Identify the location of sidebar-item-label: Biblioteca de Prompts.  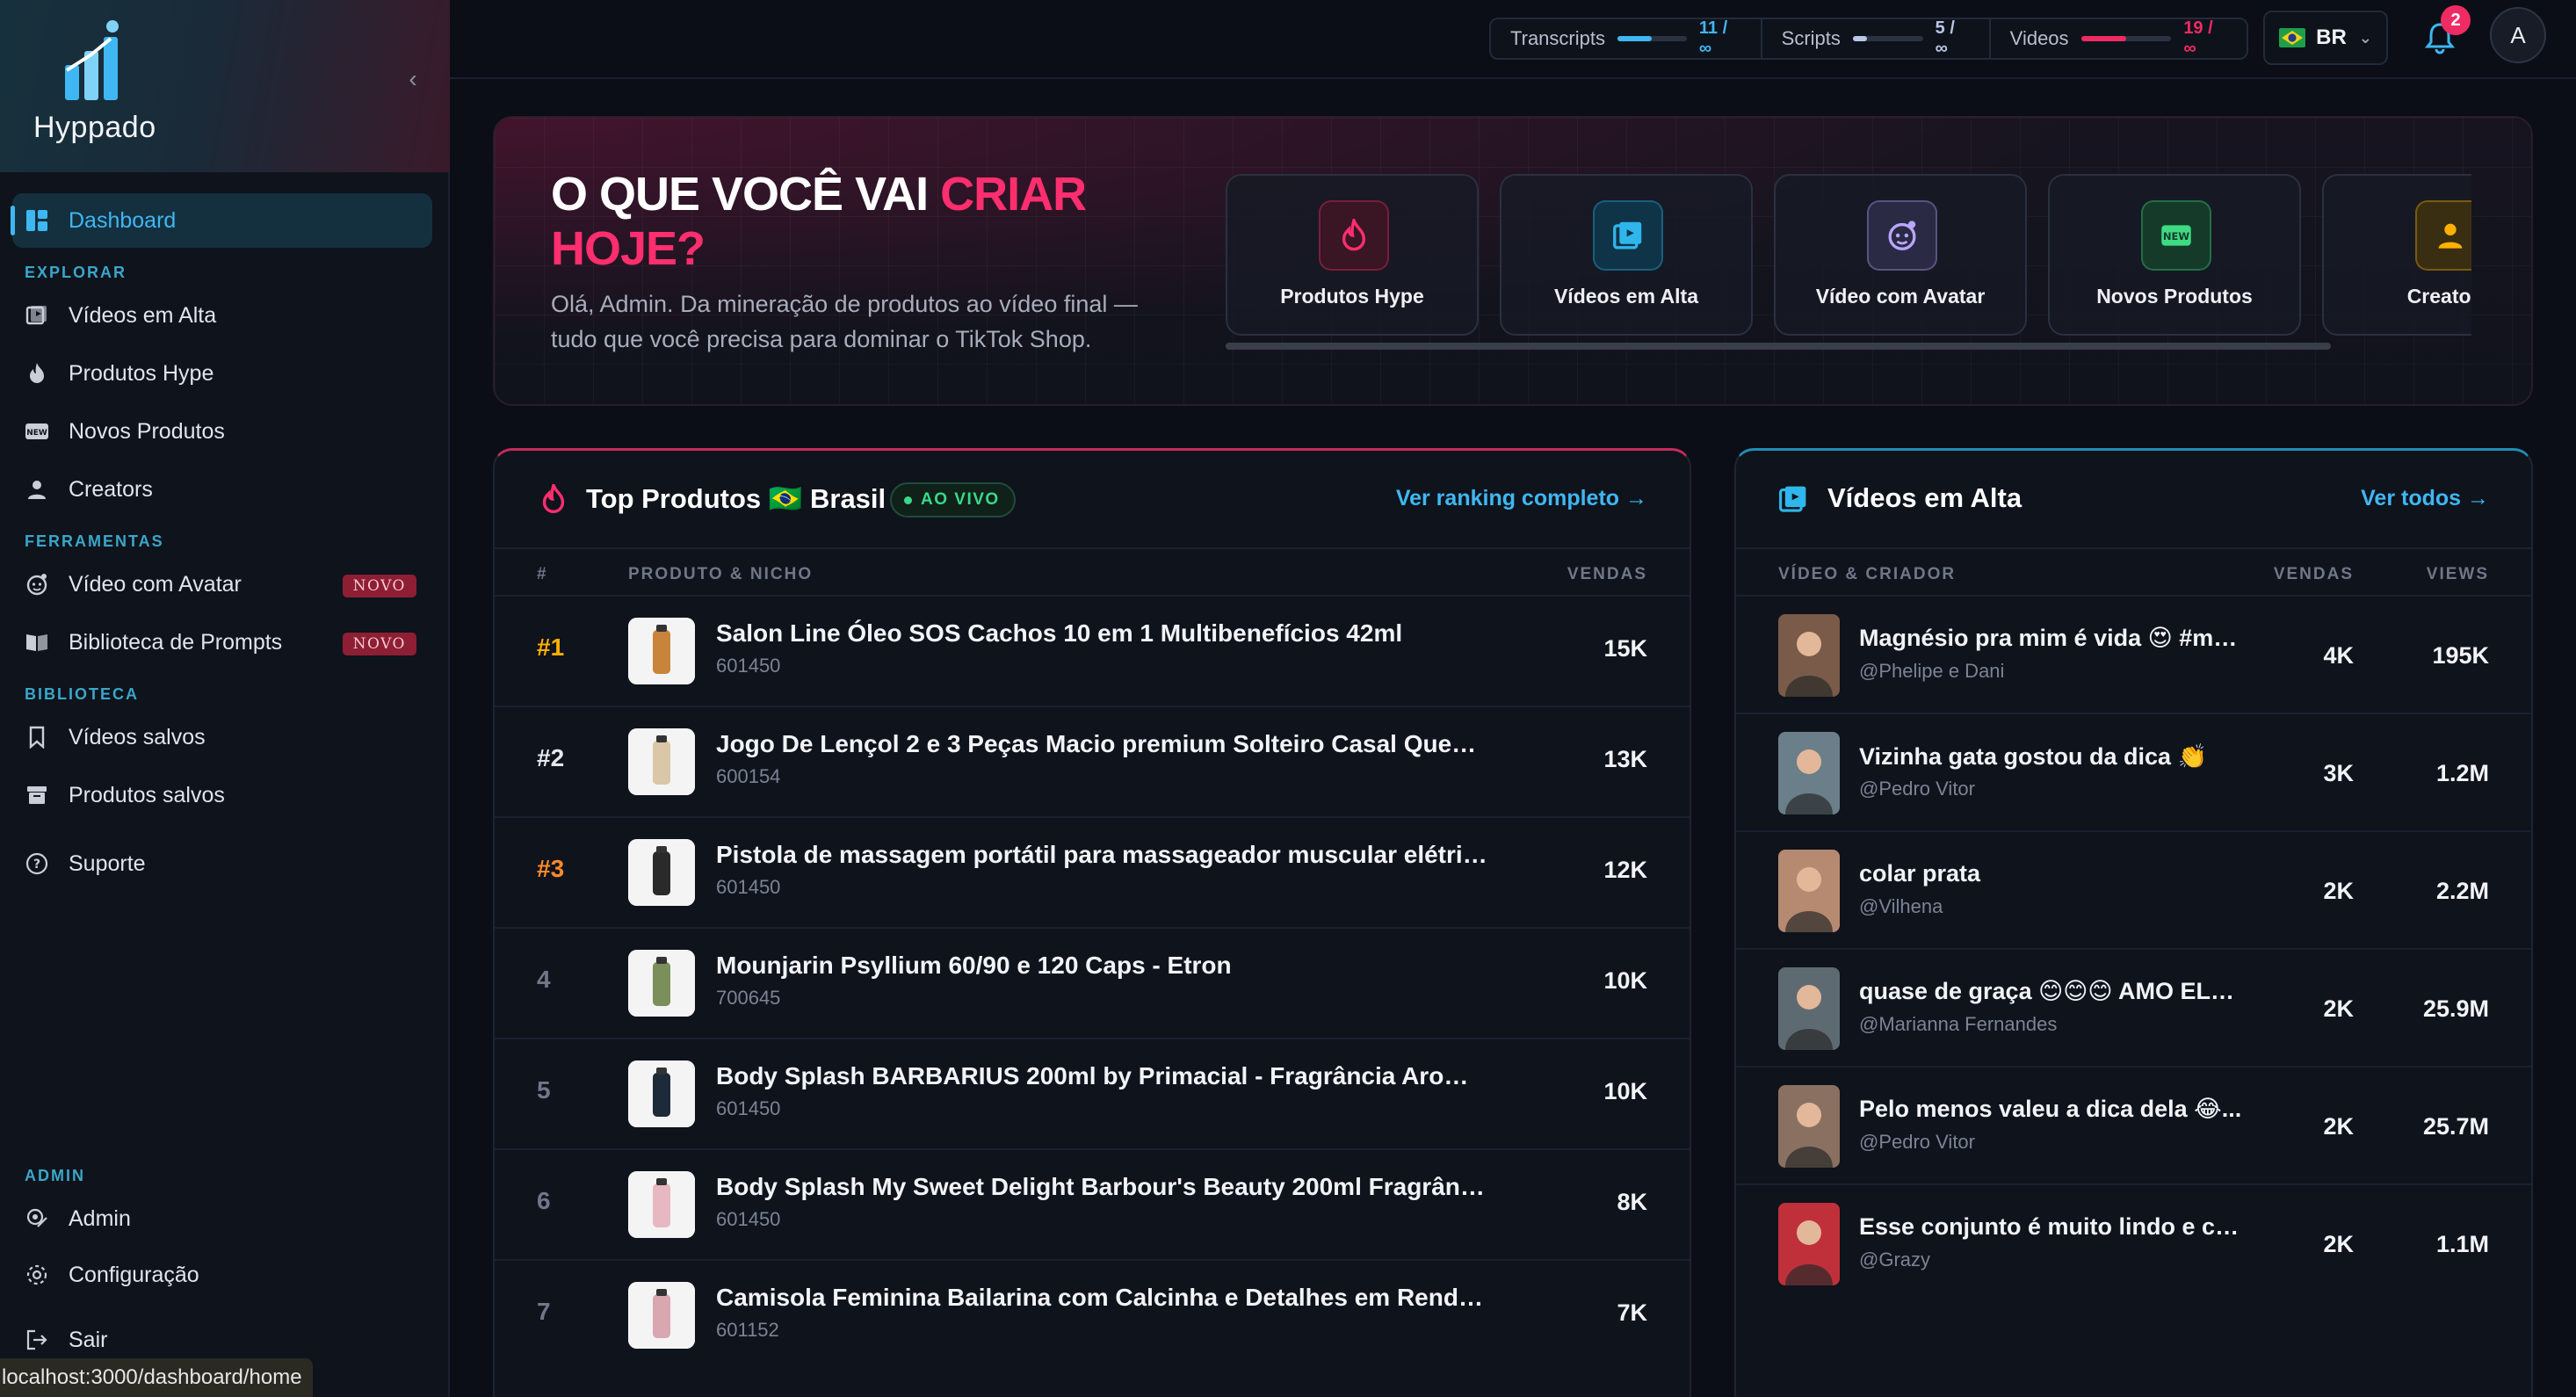
(176, 642).